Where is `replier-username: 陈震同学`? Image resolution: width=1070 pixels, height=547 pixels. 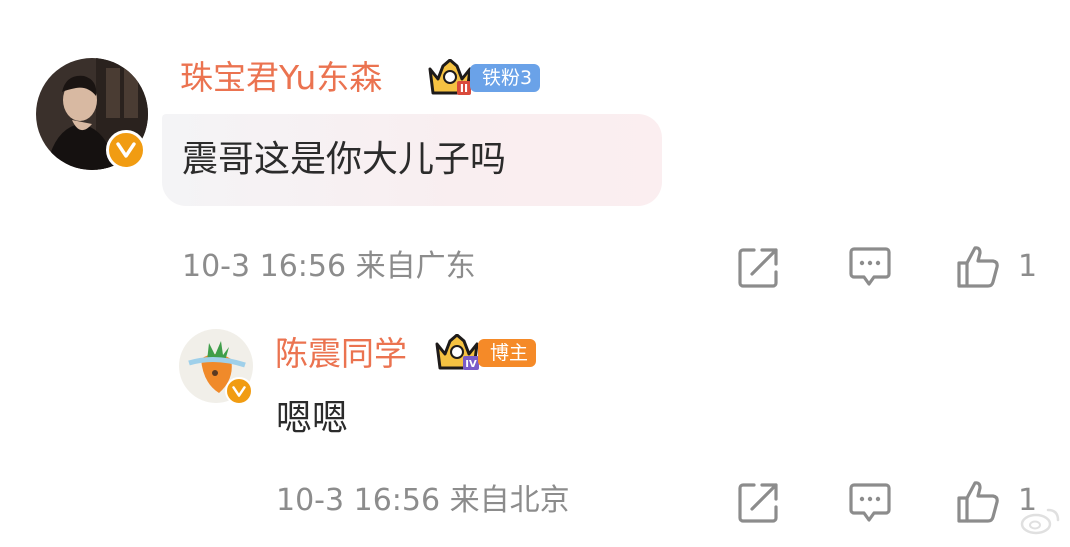 replier-username: 陈震同学 is located at coordinates (341, 354).